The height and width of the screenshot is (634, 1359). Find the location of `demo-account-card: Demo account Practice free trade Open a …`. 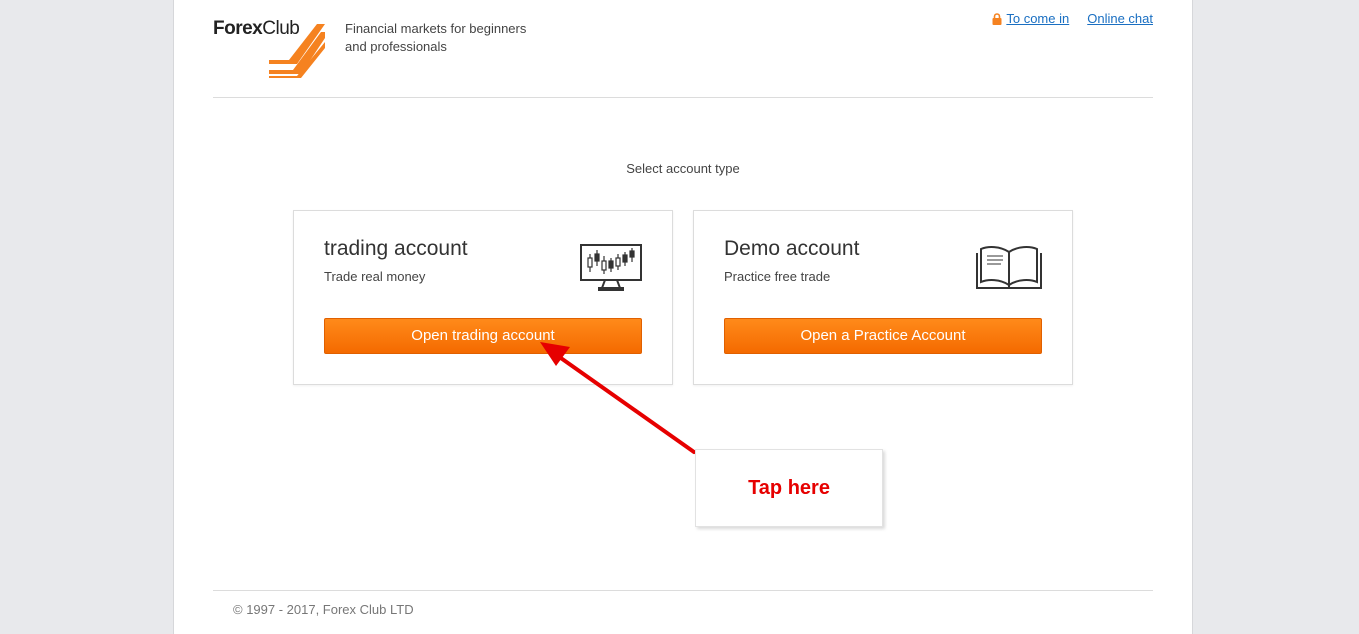

demo-account-card: Demo account Practice free trade Open a … is located at coordinates (883, 297).